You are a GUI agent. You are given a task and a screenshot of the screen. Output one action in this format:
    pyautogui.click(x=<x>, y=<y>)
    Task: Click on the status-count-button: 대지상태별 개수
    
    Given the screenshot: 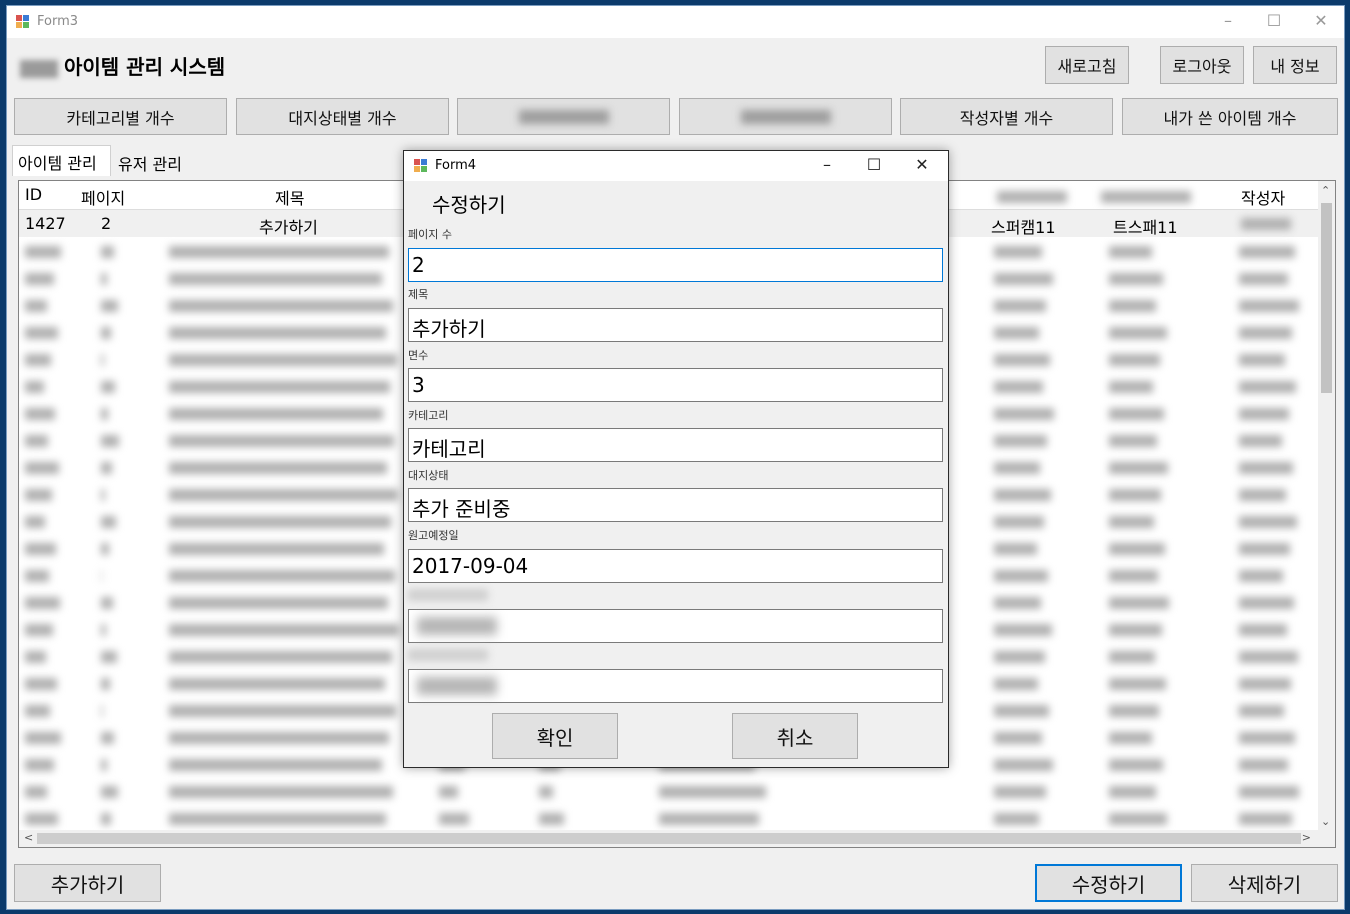 What is the action you would take?
    pyautogui.click(x=342, y=116)
    